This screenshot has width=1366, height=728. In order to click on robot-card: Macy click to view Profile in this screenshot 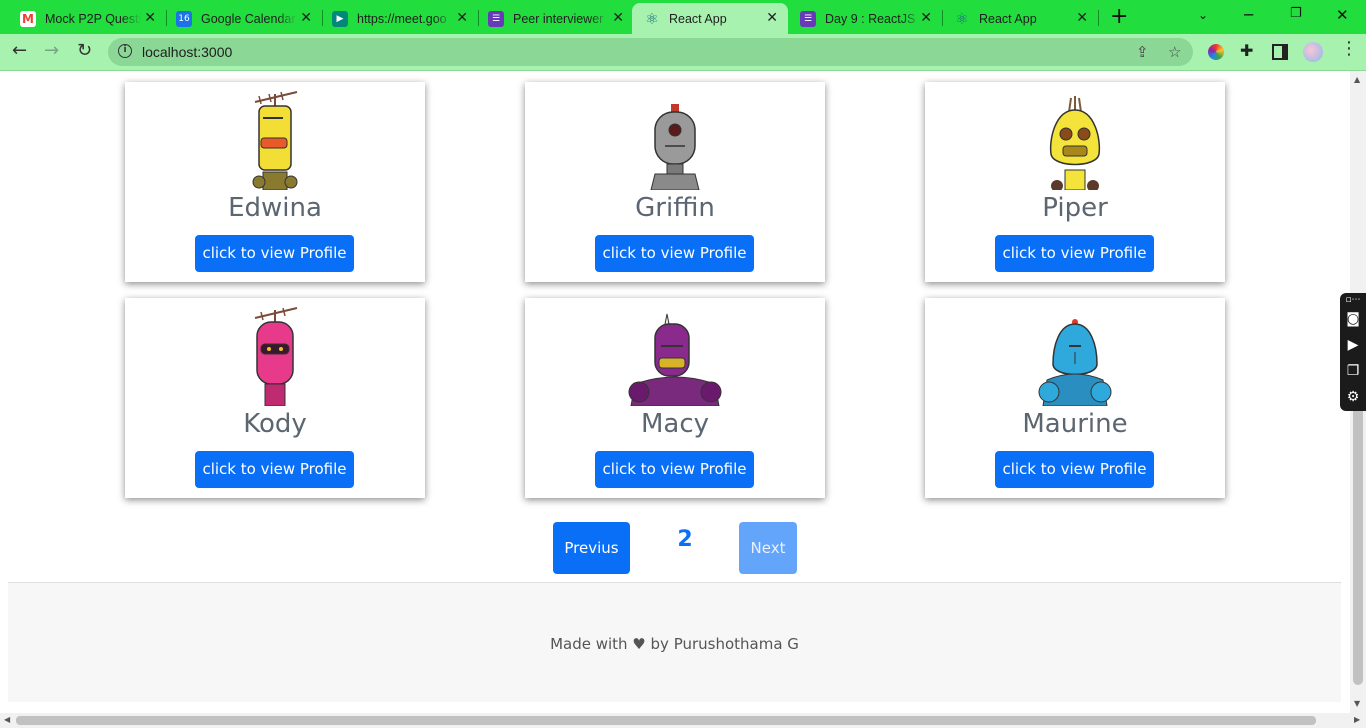, I will do `click(675, 398)`.